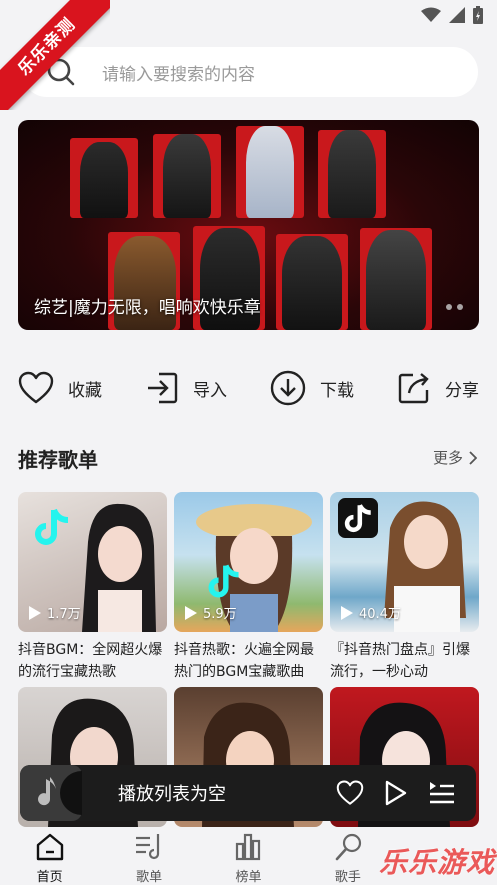  Describe the element at coordinates (248, 562) in the screenshot. I see `playlist-cover: 5.9万` at that location.